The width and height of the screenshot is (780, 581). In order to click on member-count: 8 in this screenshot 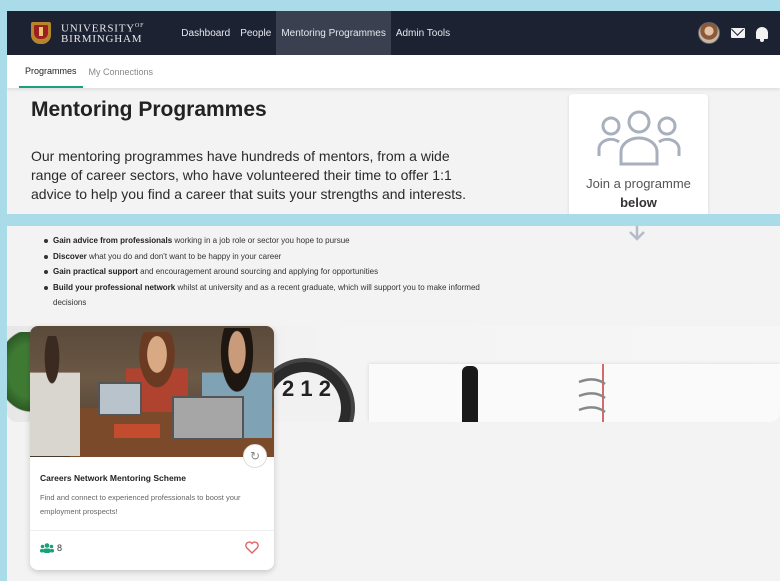, I will do `click(60, 548)`.